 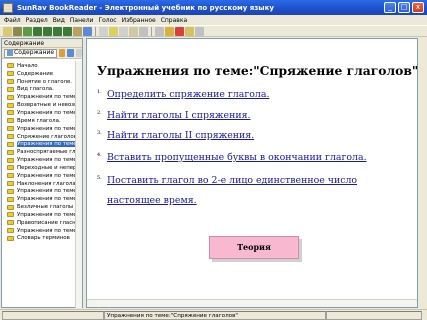 I want to click on status-bar: Упражнения по теме:"Спряжение глаголов", so click(x=213, y=314).